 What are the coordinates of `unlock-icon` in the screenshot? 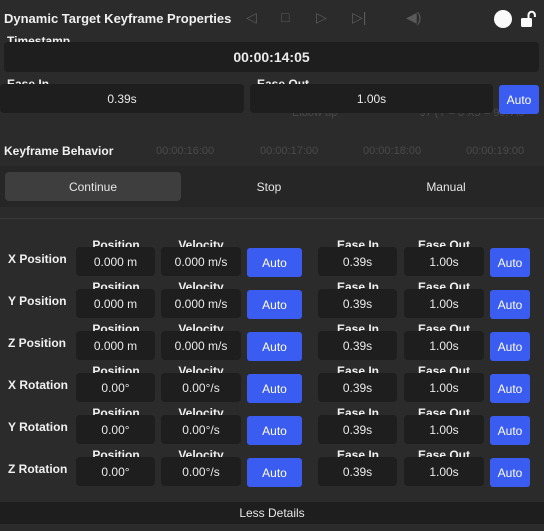 It's located at (528, 19).